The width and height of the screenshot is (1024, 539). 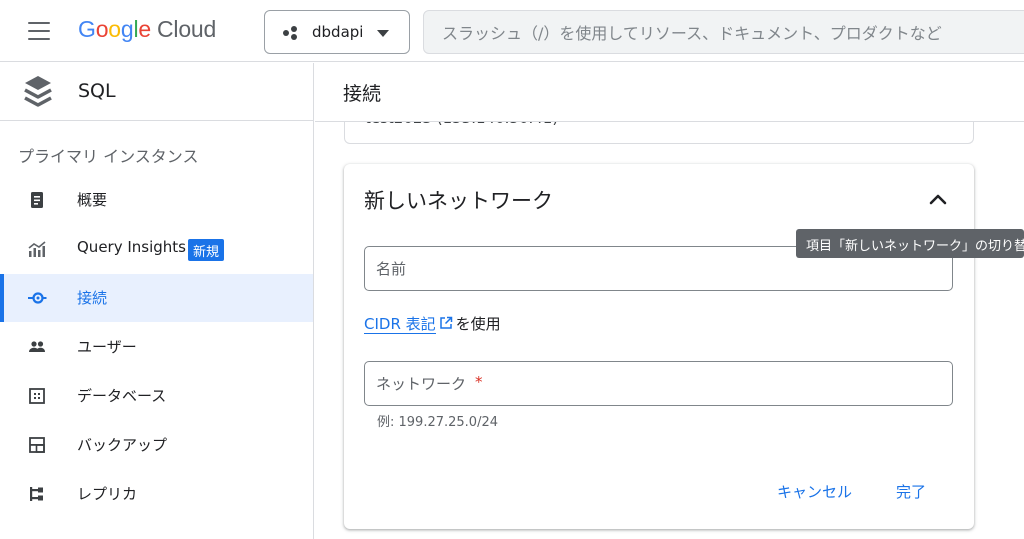 I want to click on sidebar-item-replicas: レプリカ, so click(x=156, y=494).